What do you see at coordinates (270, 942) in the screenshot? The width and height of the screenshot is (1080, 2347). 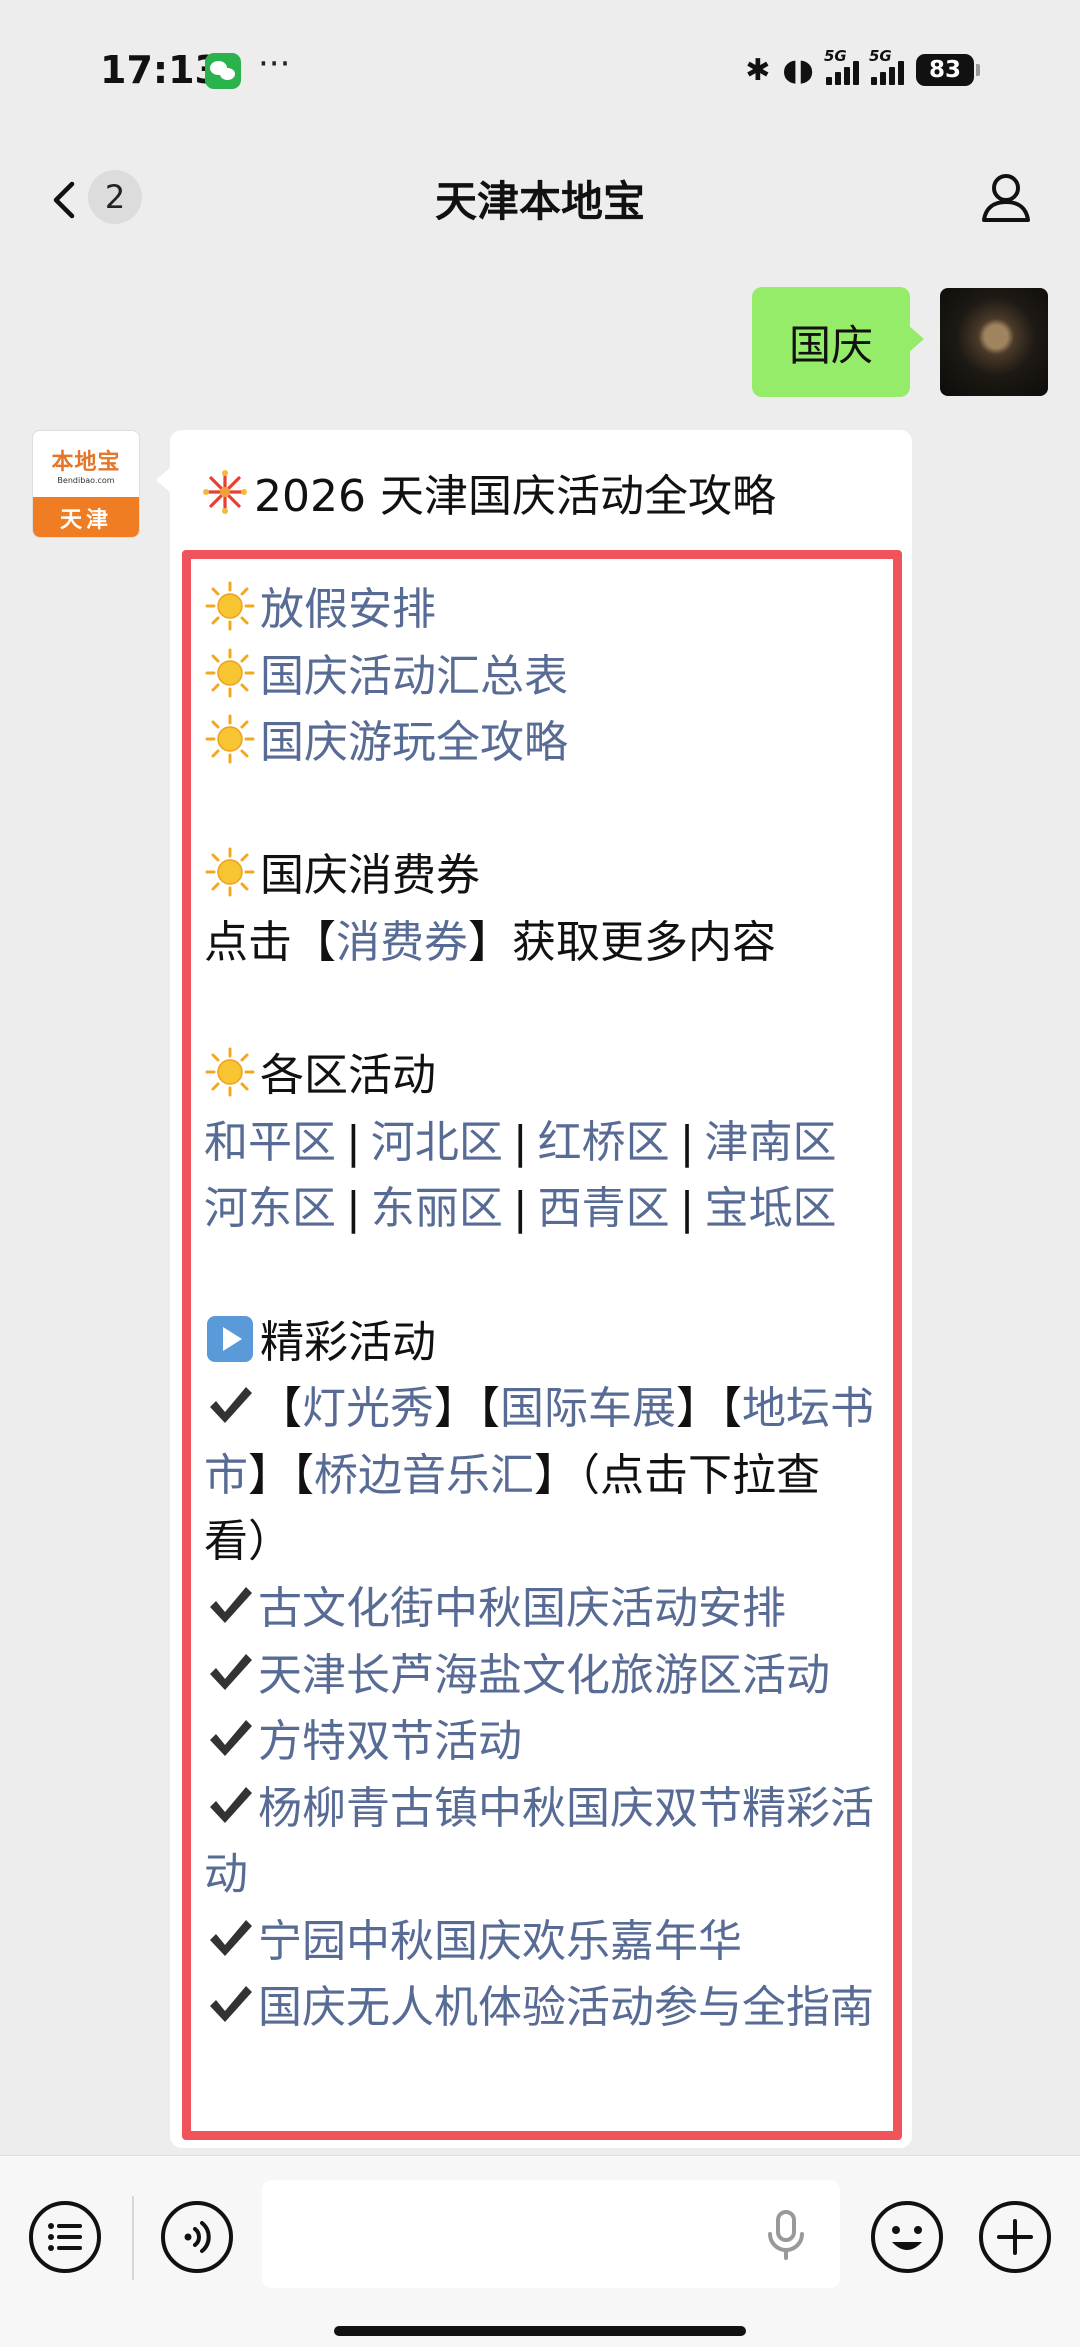 I see `coupon-prefix: 点击【` at bounding box center [270, 942].